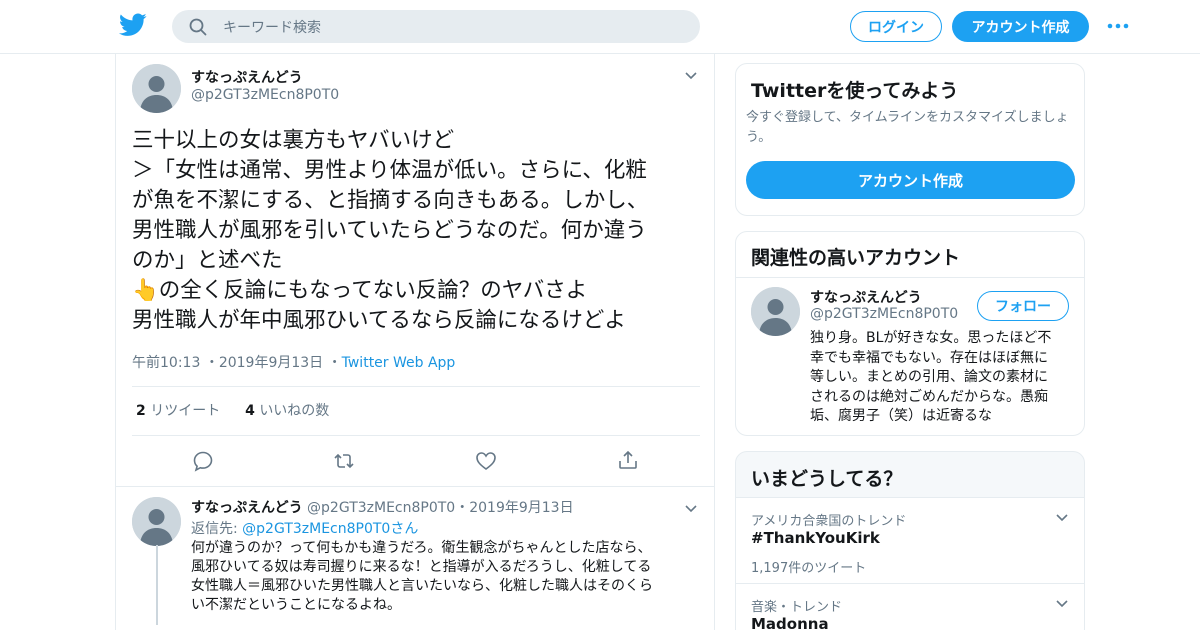  What do you see at coordinates (1118, 26) in the screenshot?
I see `more-options-icon` at bounding box center [1118, 26].